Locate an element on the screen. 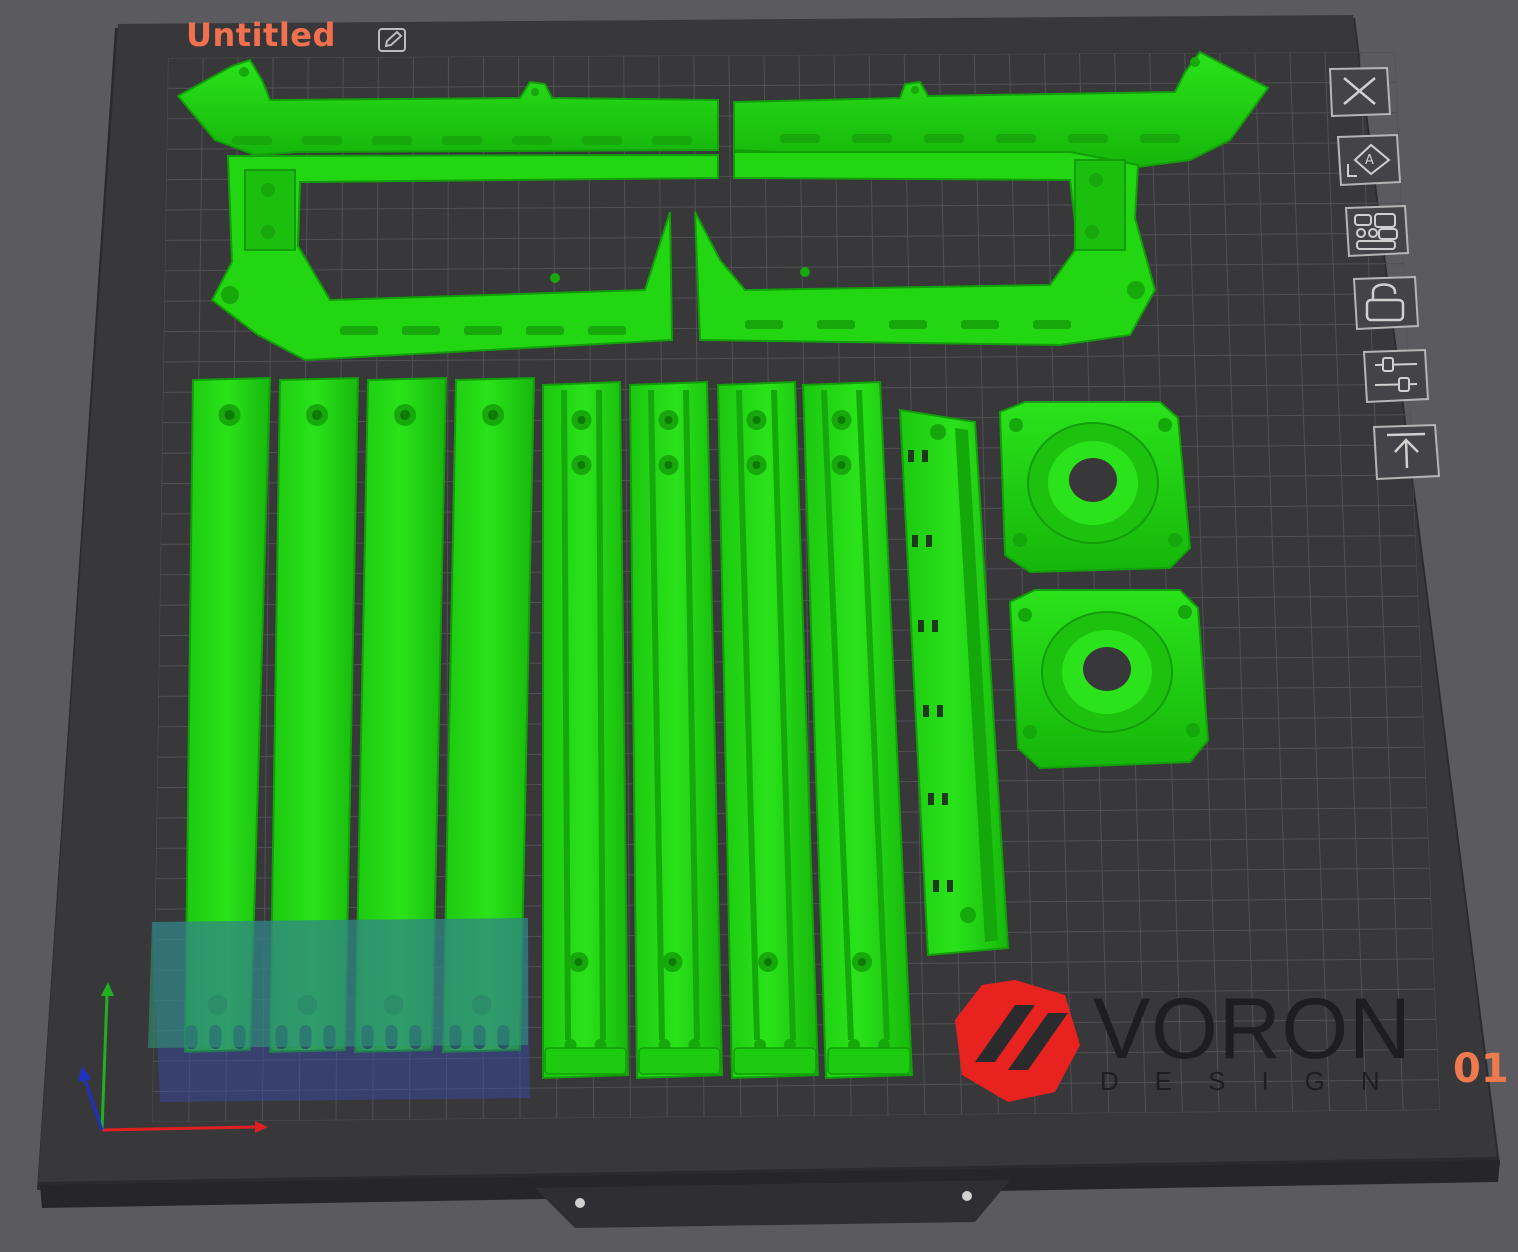  delete-plate-button is located at coordinates (1360, 92).